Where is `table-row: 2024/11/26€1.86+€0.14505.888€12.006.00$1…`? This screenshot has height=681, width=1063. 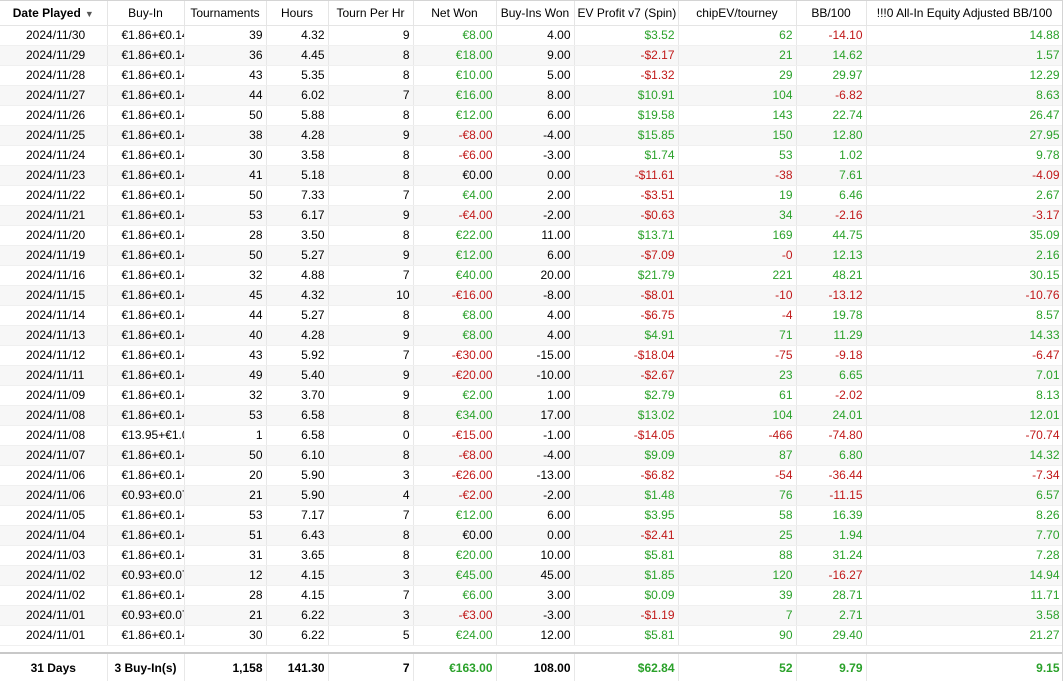
table-row: 2024/11/26€1.86+€0.14505.888€12.006.00$1… is located at coordinates (531, 116).